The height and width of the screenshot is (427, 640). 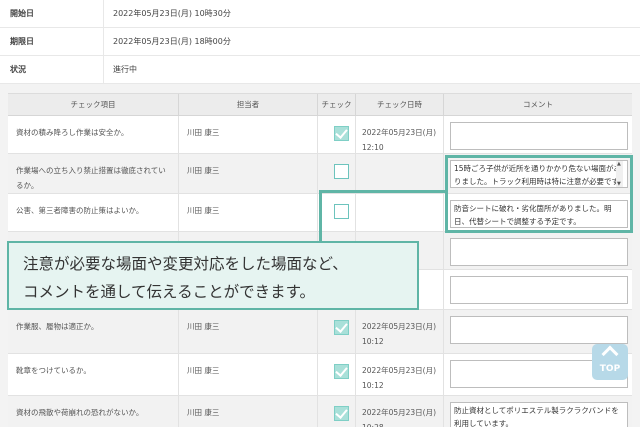 I want to click on status-label: 状況, so click(x=18, y=69).